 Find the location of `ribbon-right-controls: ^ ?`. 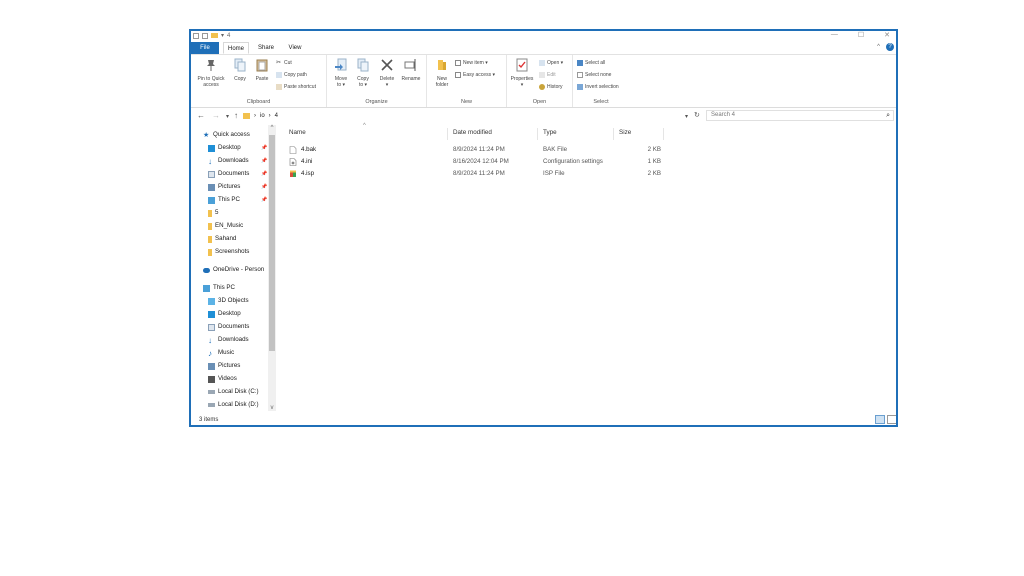

ribbon-right-controls: ^ ? is located at coordinates (885, 47).